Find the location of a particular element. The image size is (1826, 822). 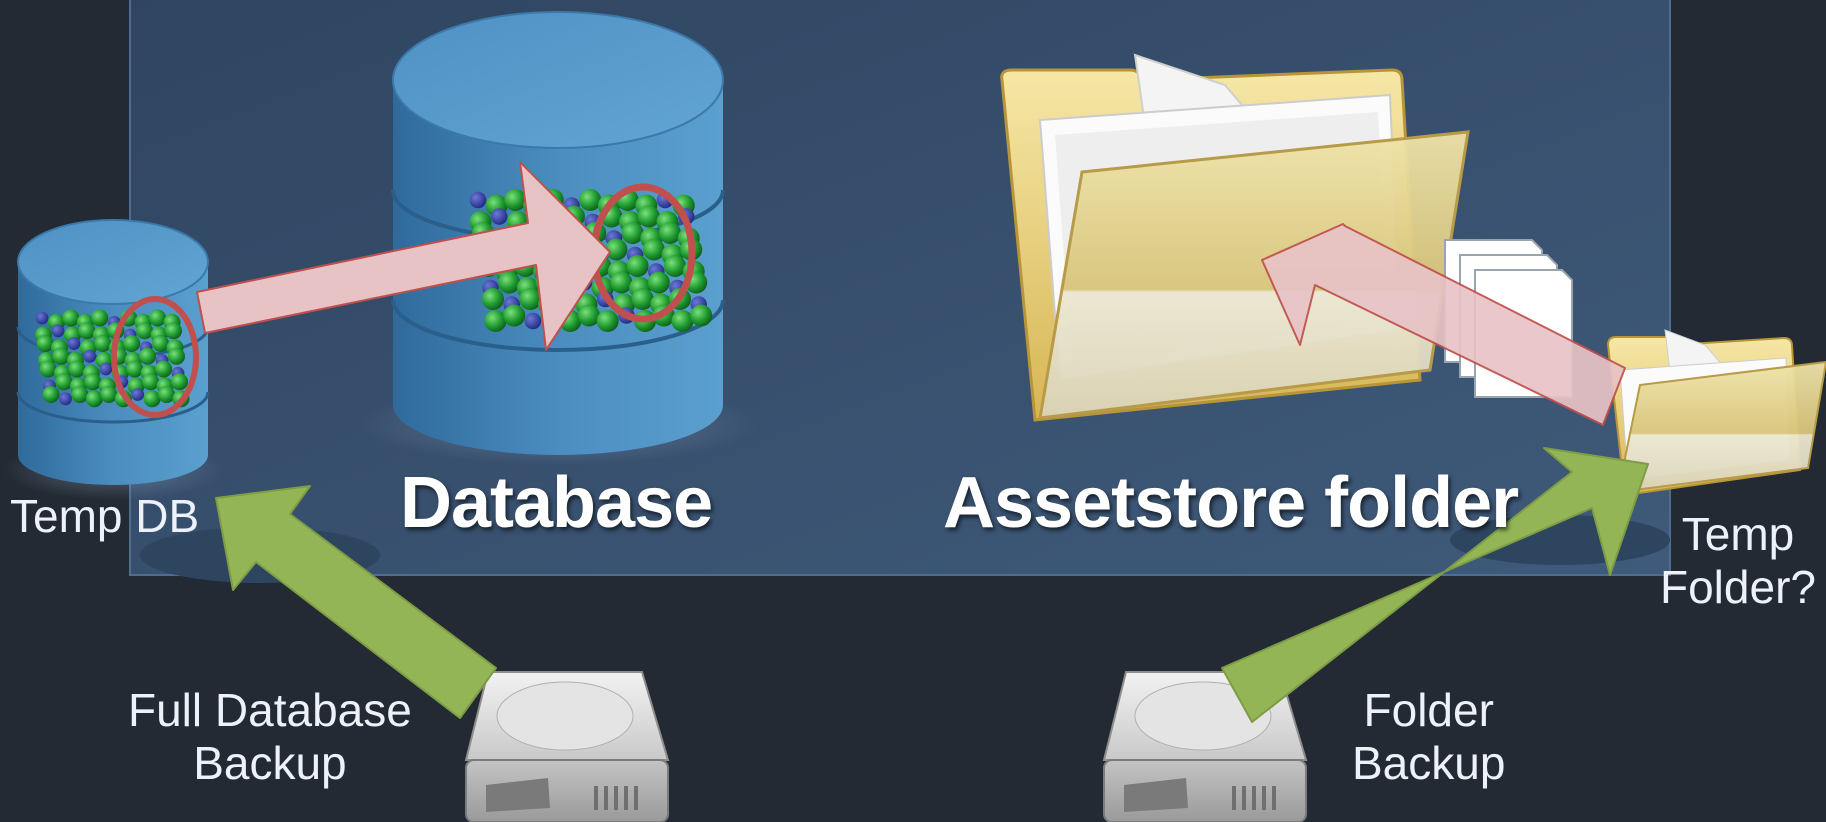

temp-folder-label-line2: Folder? is located at coordinates (1738, 586).